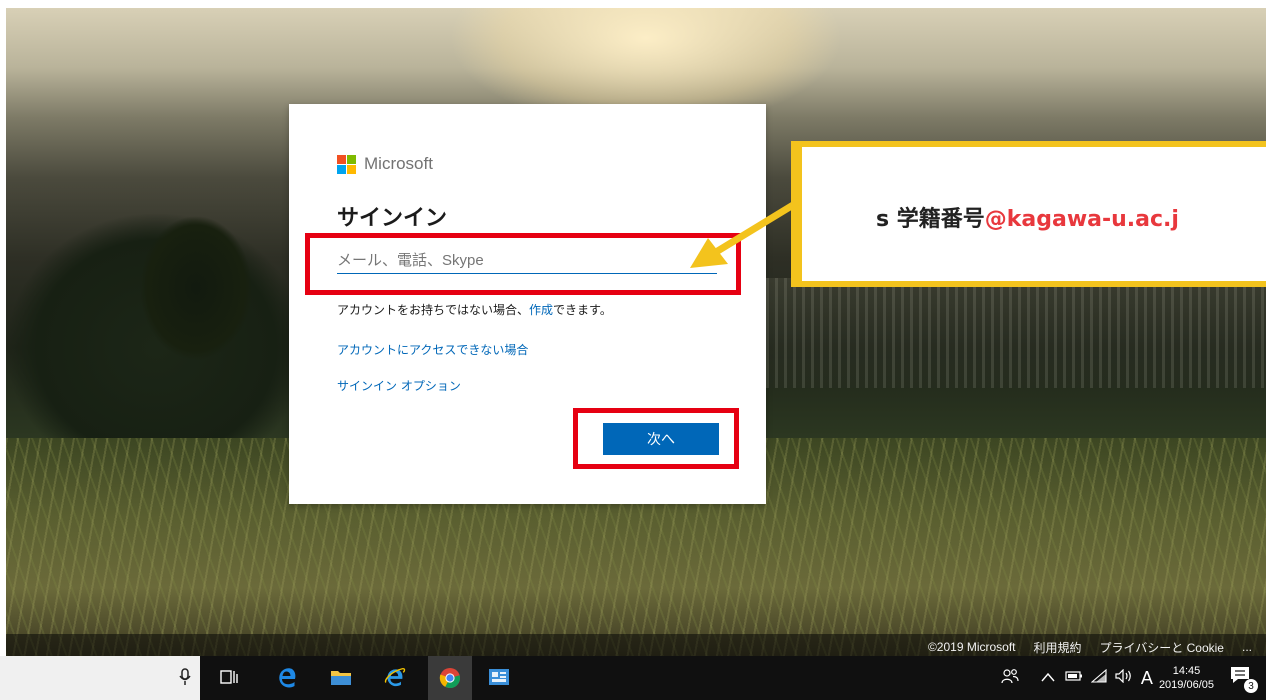 The width and height of the screenshot is (1266, 700). What do you see at coordinates (433, 310) in the screenshot?
I see `no-account-prefix: アカウントをお持ちではない場合、` at bounding box center [433, 310].